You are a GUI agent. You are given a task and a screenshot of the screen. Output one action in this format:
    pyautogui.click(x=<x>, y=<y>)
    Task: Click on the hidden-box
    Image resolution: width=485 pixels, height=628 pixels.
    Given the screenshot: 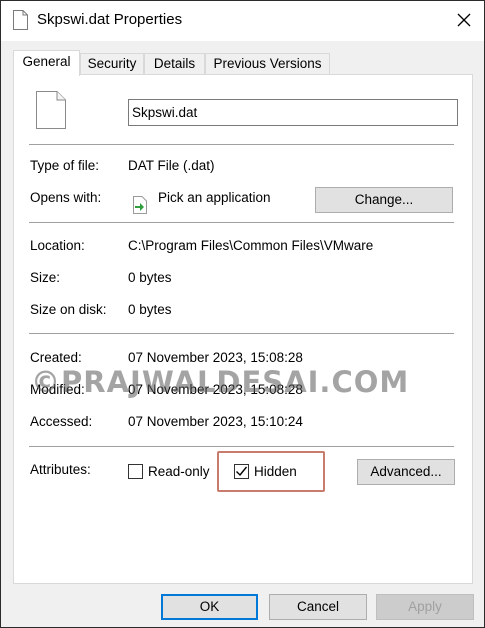 What is the action you would take?
    pyautogui.click(x=241, y=471)
    